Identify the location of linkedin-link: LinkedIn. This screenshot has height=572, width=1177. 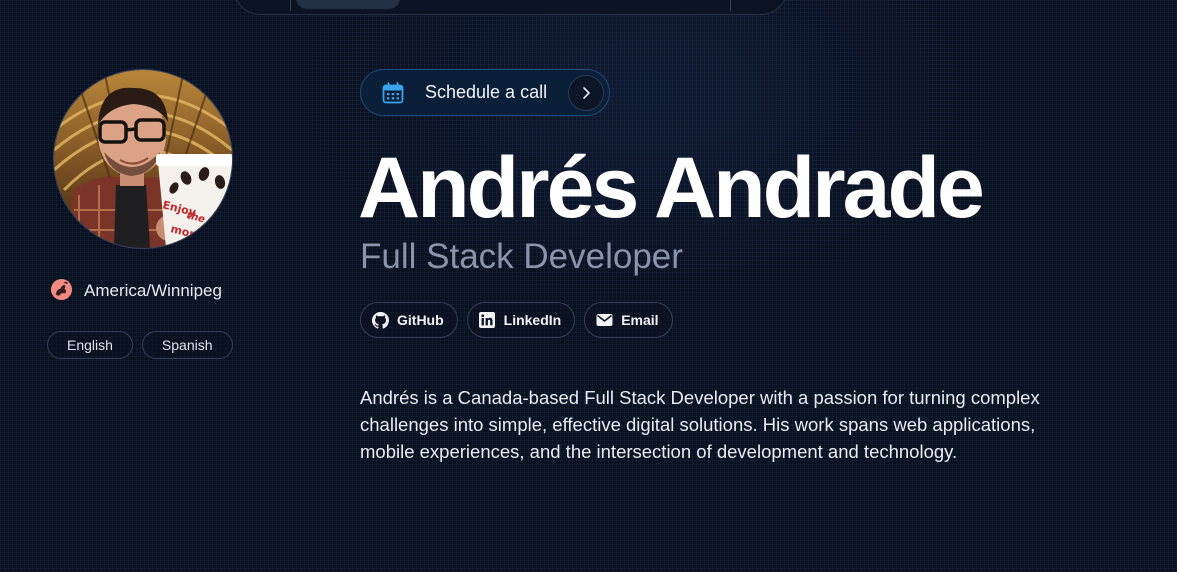
(521, 320).